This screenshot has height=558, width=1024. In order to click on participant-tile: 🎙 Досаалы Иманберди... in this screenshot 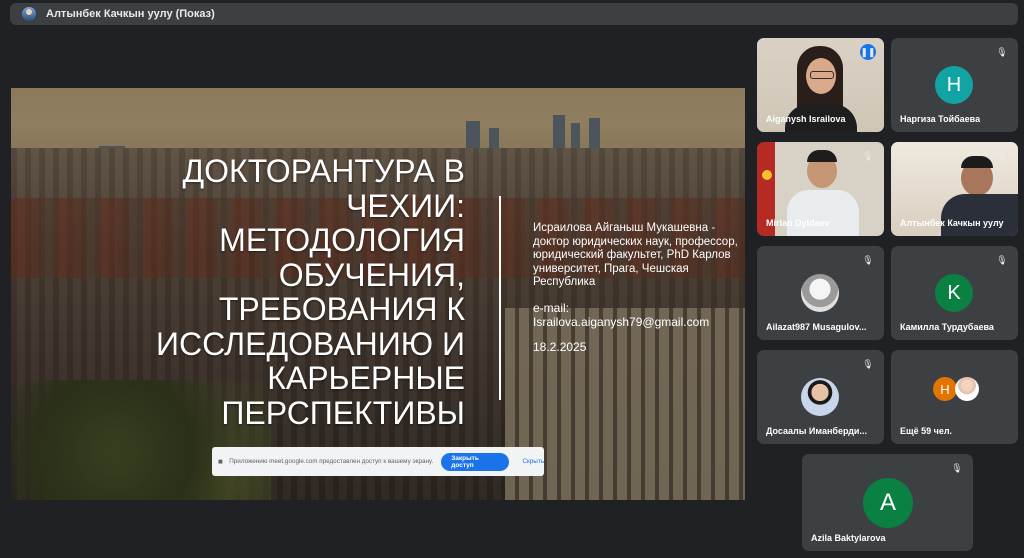, I will do `click(820, 397)`.